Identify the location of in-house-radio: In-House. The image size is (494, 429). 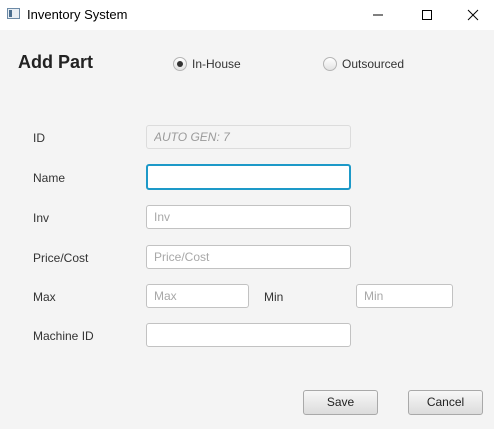
(207, 64).